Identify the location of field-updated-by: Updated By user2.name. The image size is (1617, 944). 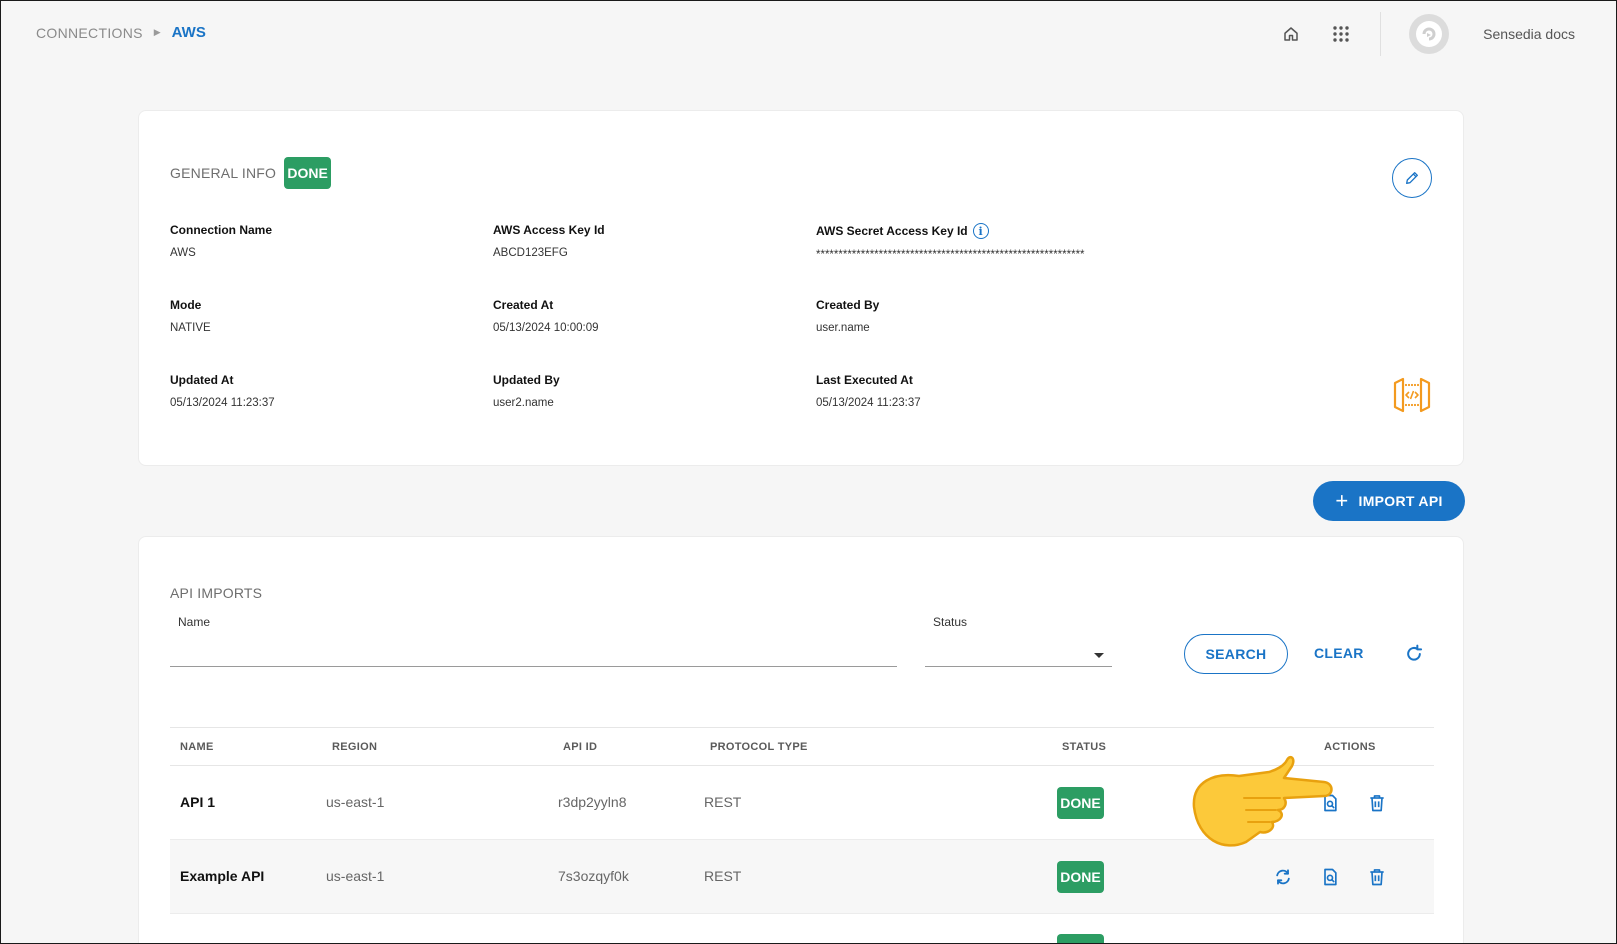
(526, 391).